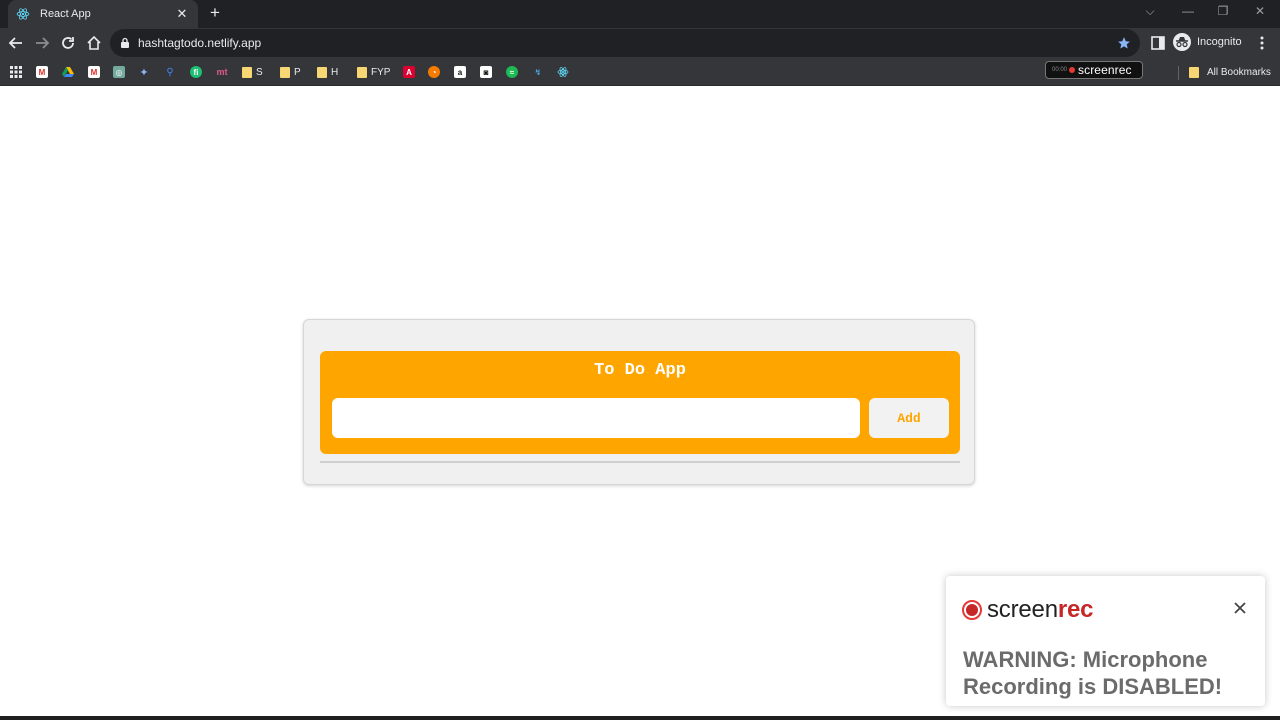  I want to click on spotify-bookmark-icon: ≈, so click(512, 72).